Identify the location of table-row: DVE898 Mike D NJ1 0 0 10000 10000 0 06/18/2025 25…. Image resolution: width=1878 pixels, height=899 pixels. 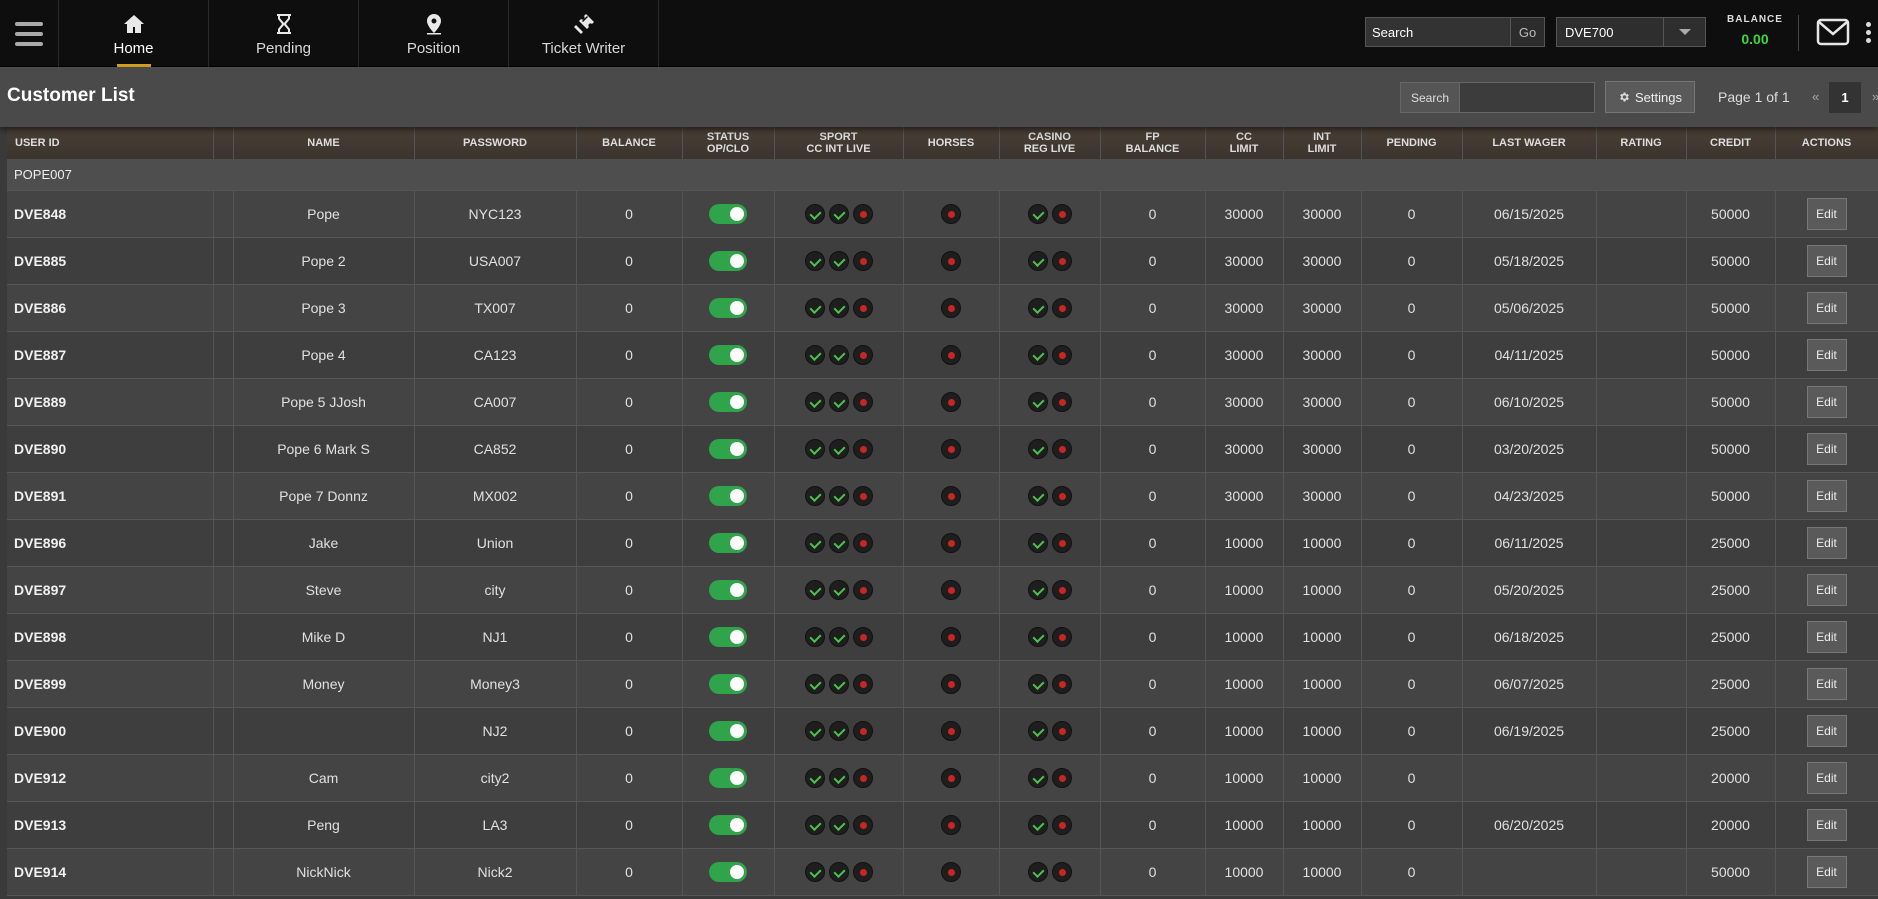
(942, 637).